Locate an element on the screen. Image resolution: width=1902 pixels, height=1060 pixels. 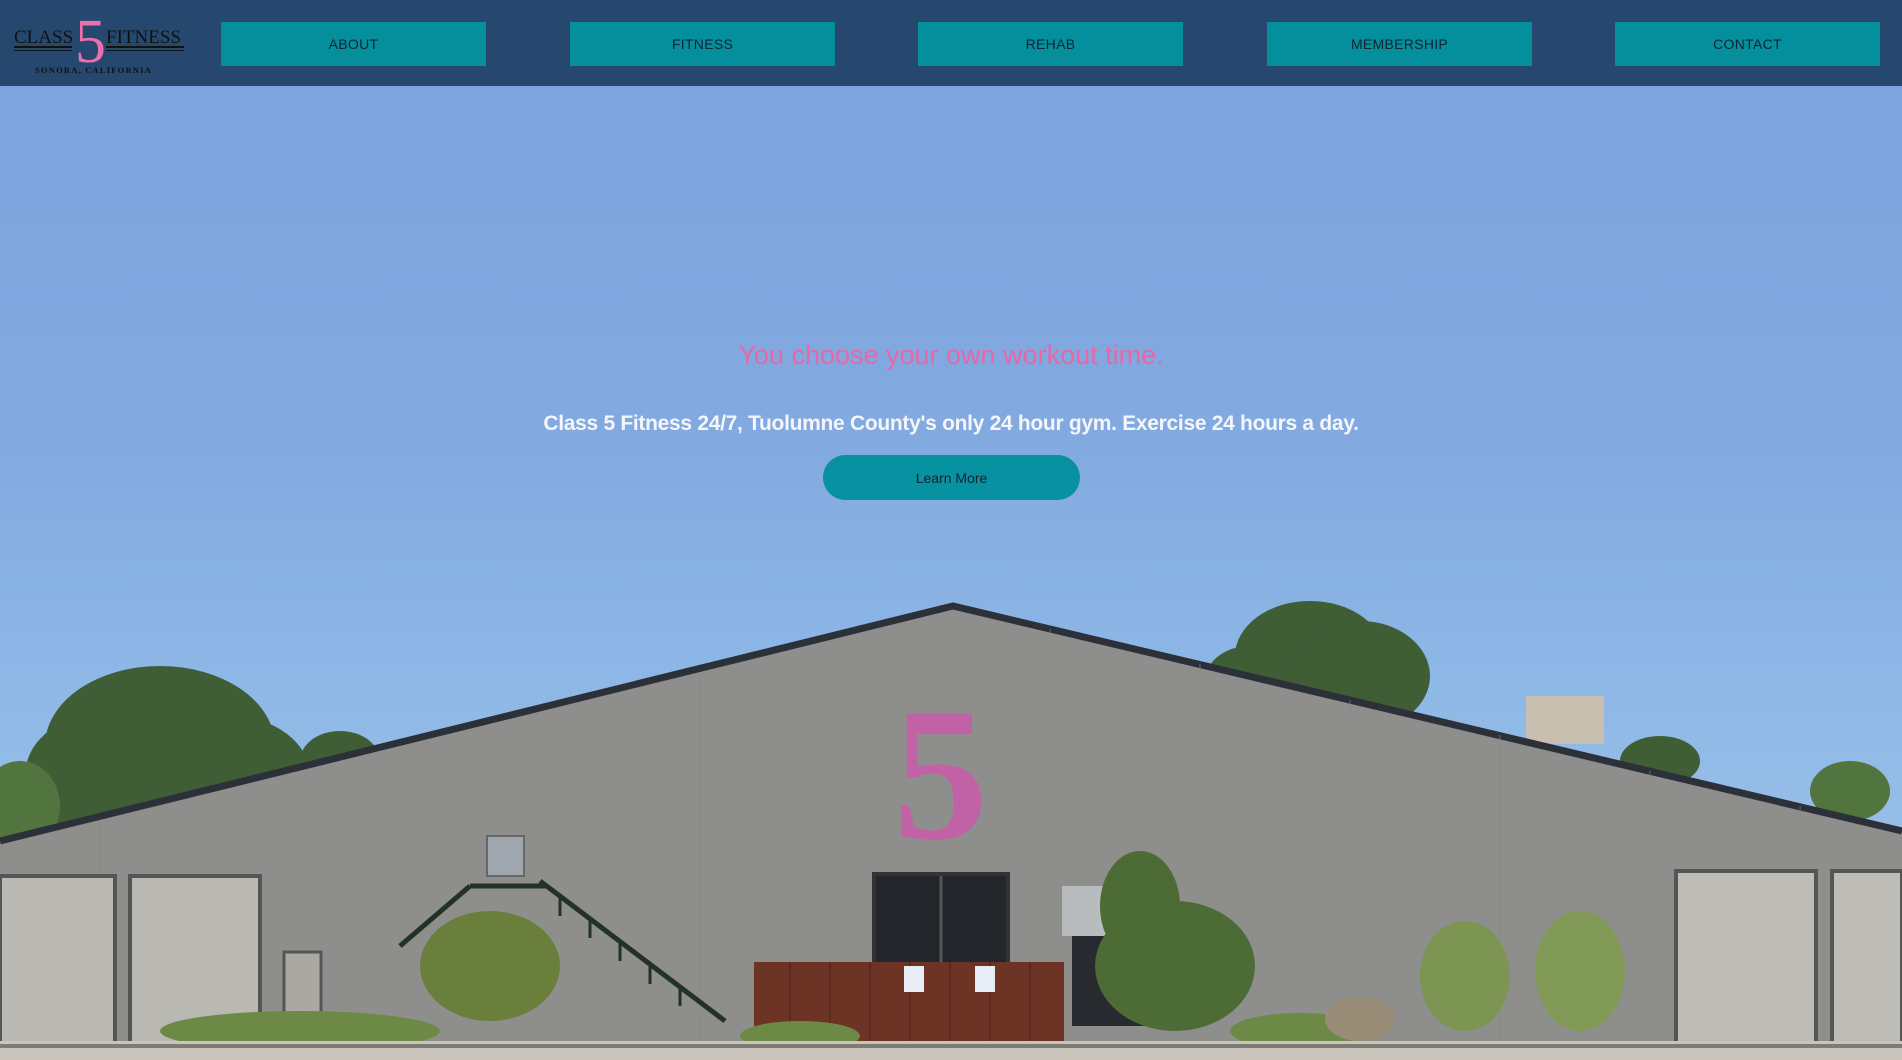
nav-membership-button: MEMBERSHIP is located at coordinates (1399, 44).